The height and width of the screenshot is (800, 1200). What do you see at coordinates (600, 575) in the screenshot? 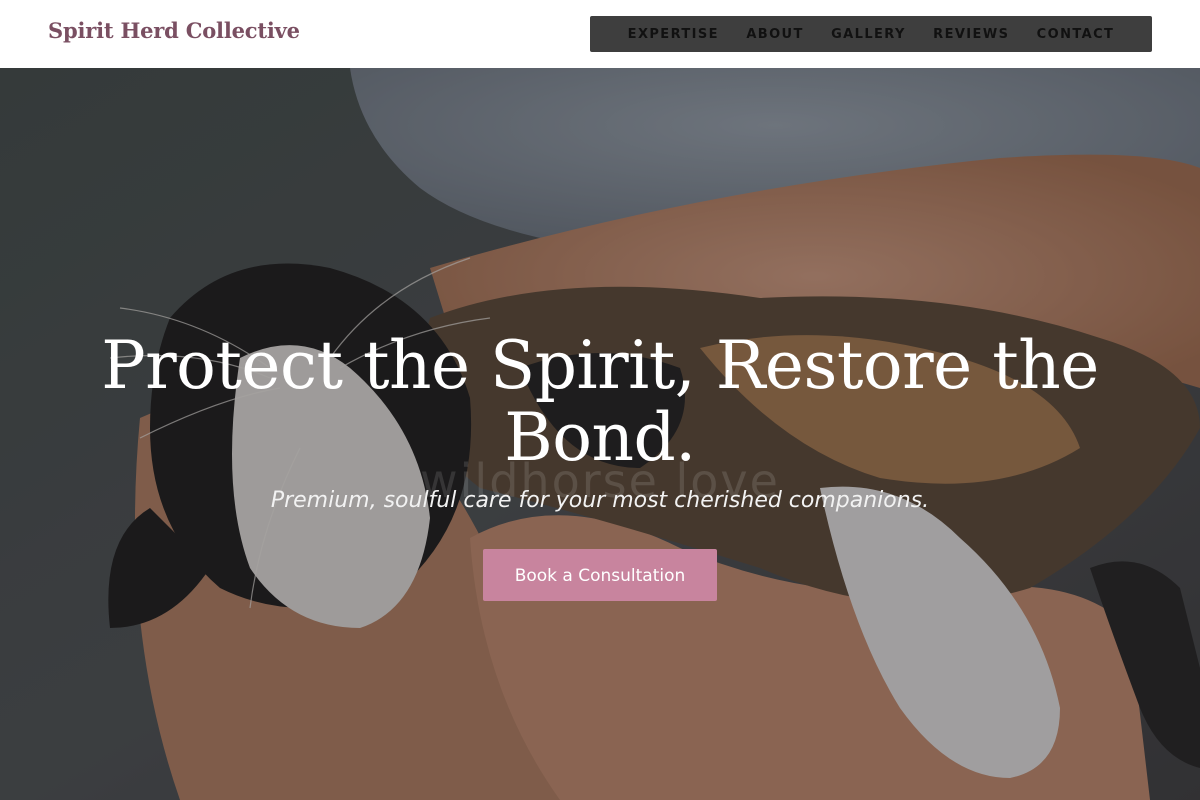
I see `book-consultation-button: Book a Consultation` at bounding box center [600, 575].